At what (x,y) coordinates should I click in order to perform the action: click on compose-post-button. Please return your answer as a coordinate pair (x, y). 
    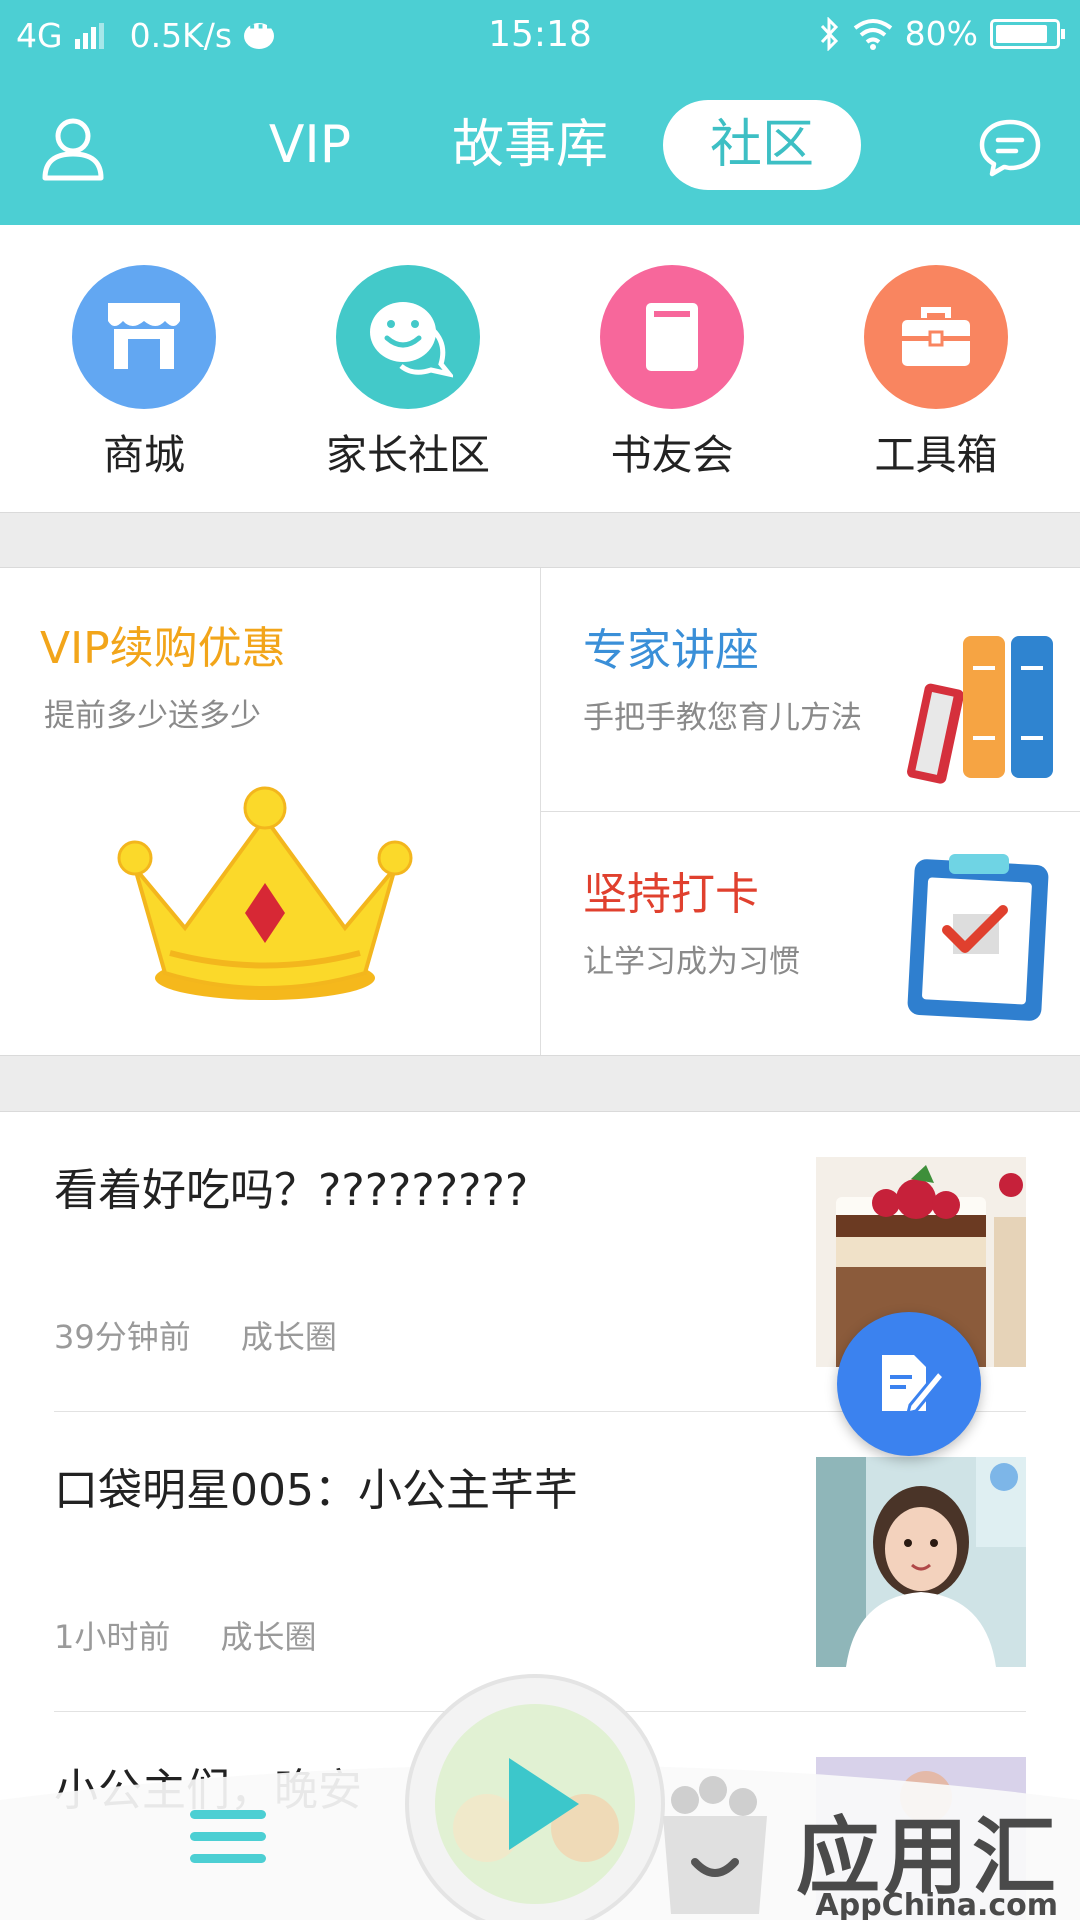
    Looking at the image, I should click on (909, 1384).